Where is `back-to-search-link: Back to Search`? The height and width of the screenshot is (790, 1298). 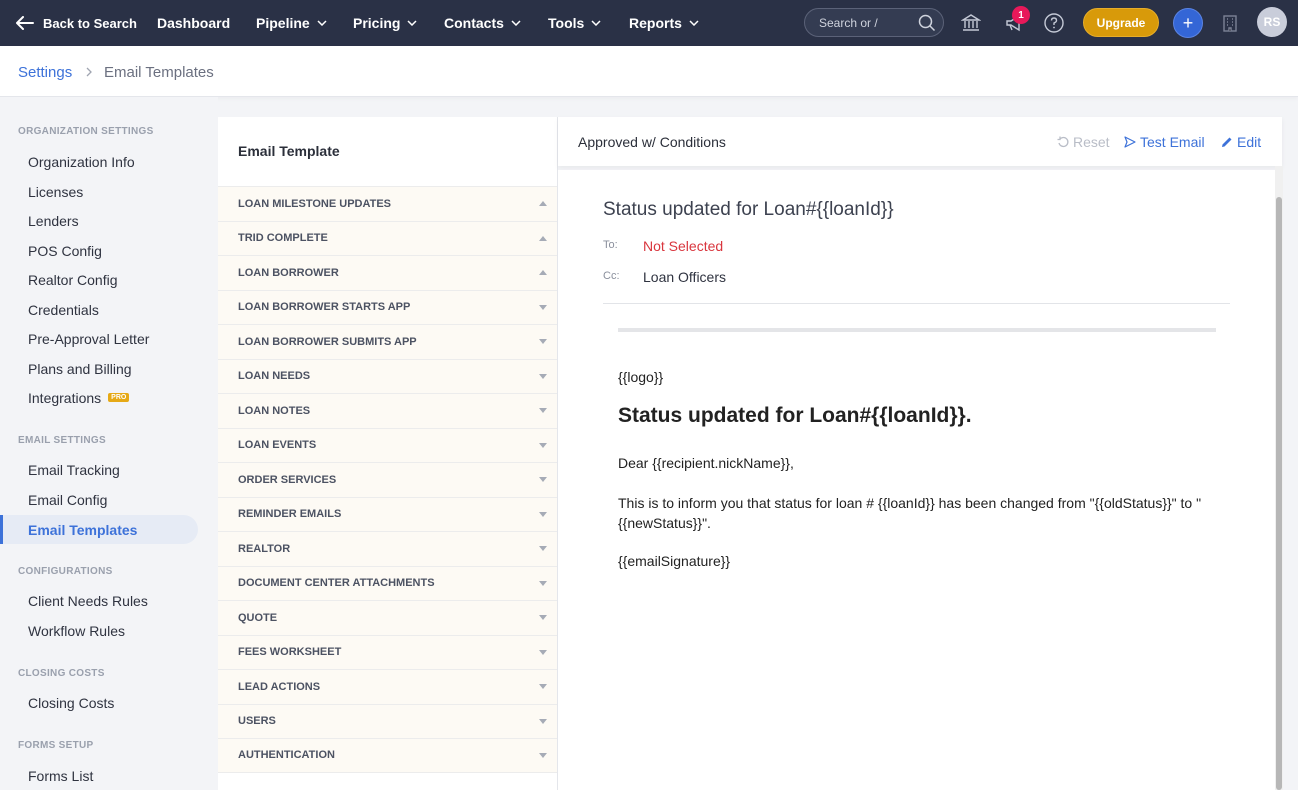
back-to-search-link: Back to Search is located at coordinates (76, 23).